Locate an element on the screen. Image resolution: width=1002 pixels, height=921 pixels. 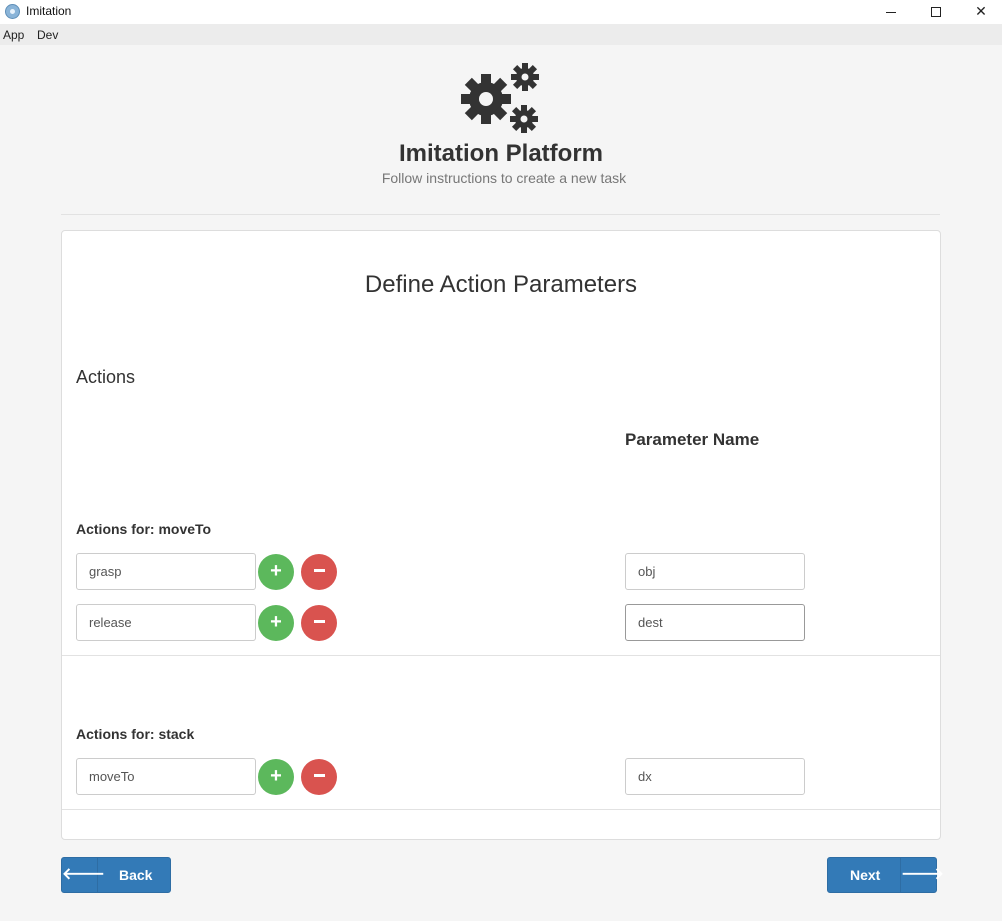
action-field-grasp: grasp is located at coordinates (166, 571).